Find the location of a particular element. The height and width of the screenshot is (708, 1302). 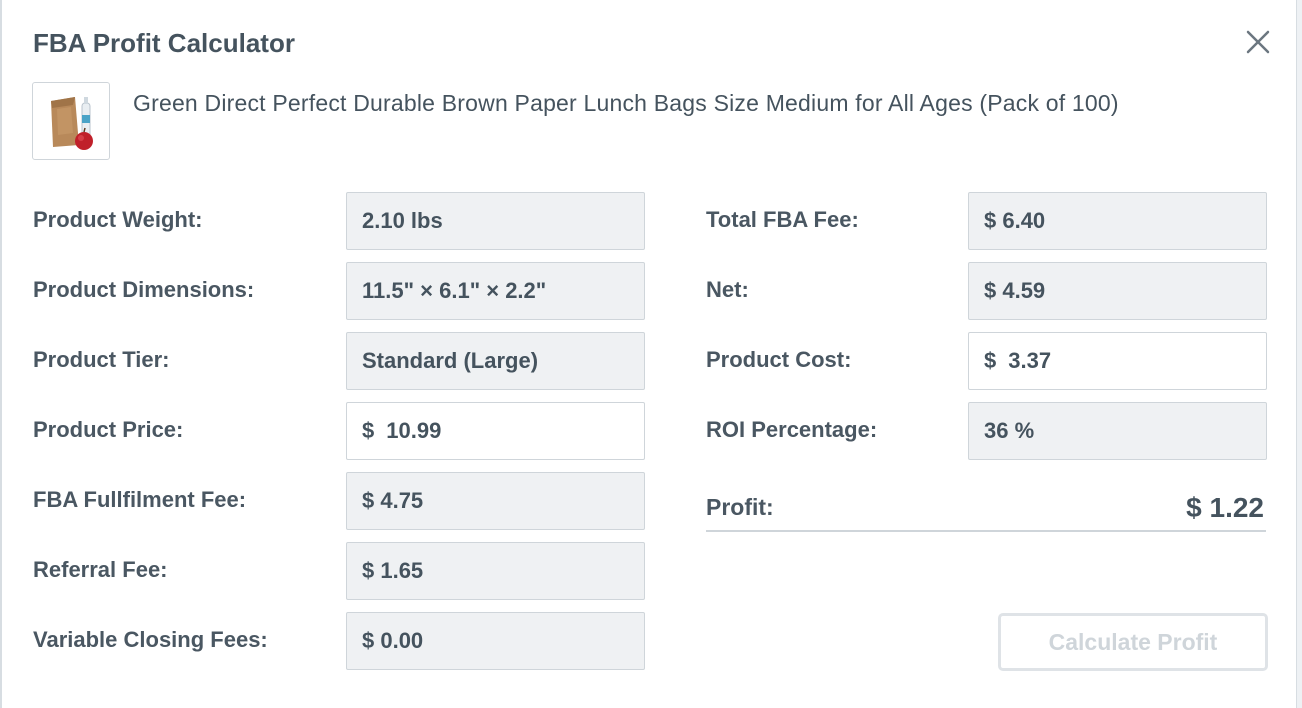

page-scrollbar is located at coordinates (1299, 354).